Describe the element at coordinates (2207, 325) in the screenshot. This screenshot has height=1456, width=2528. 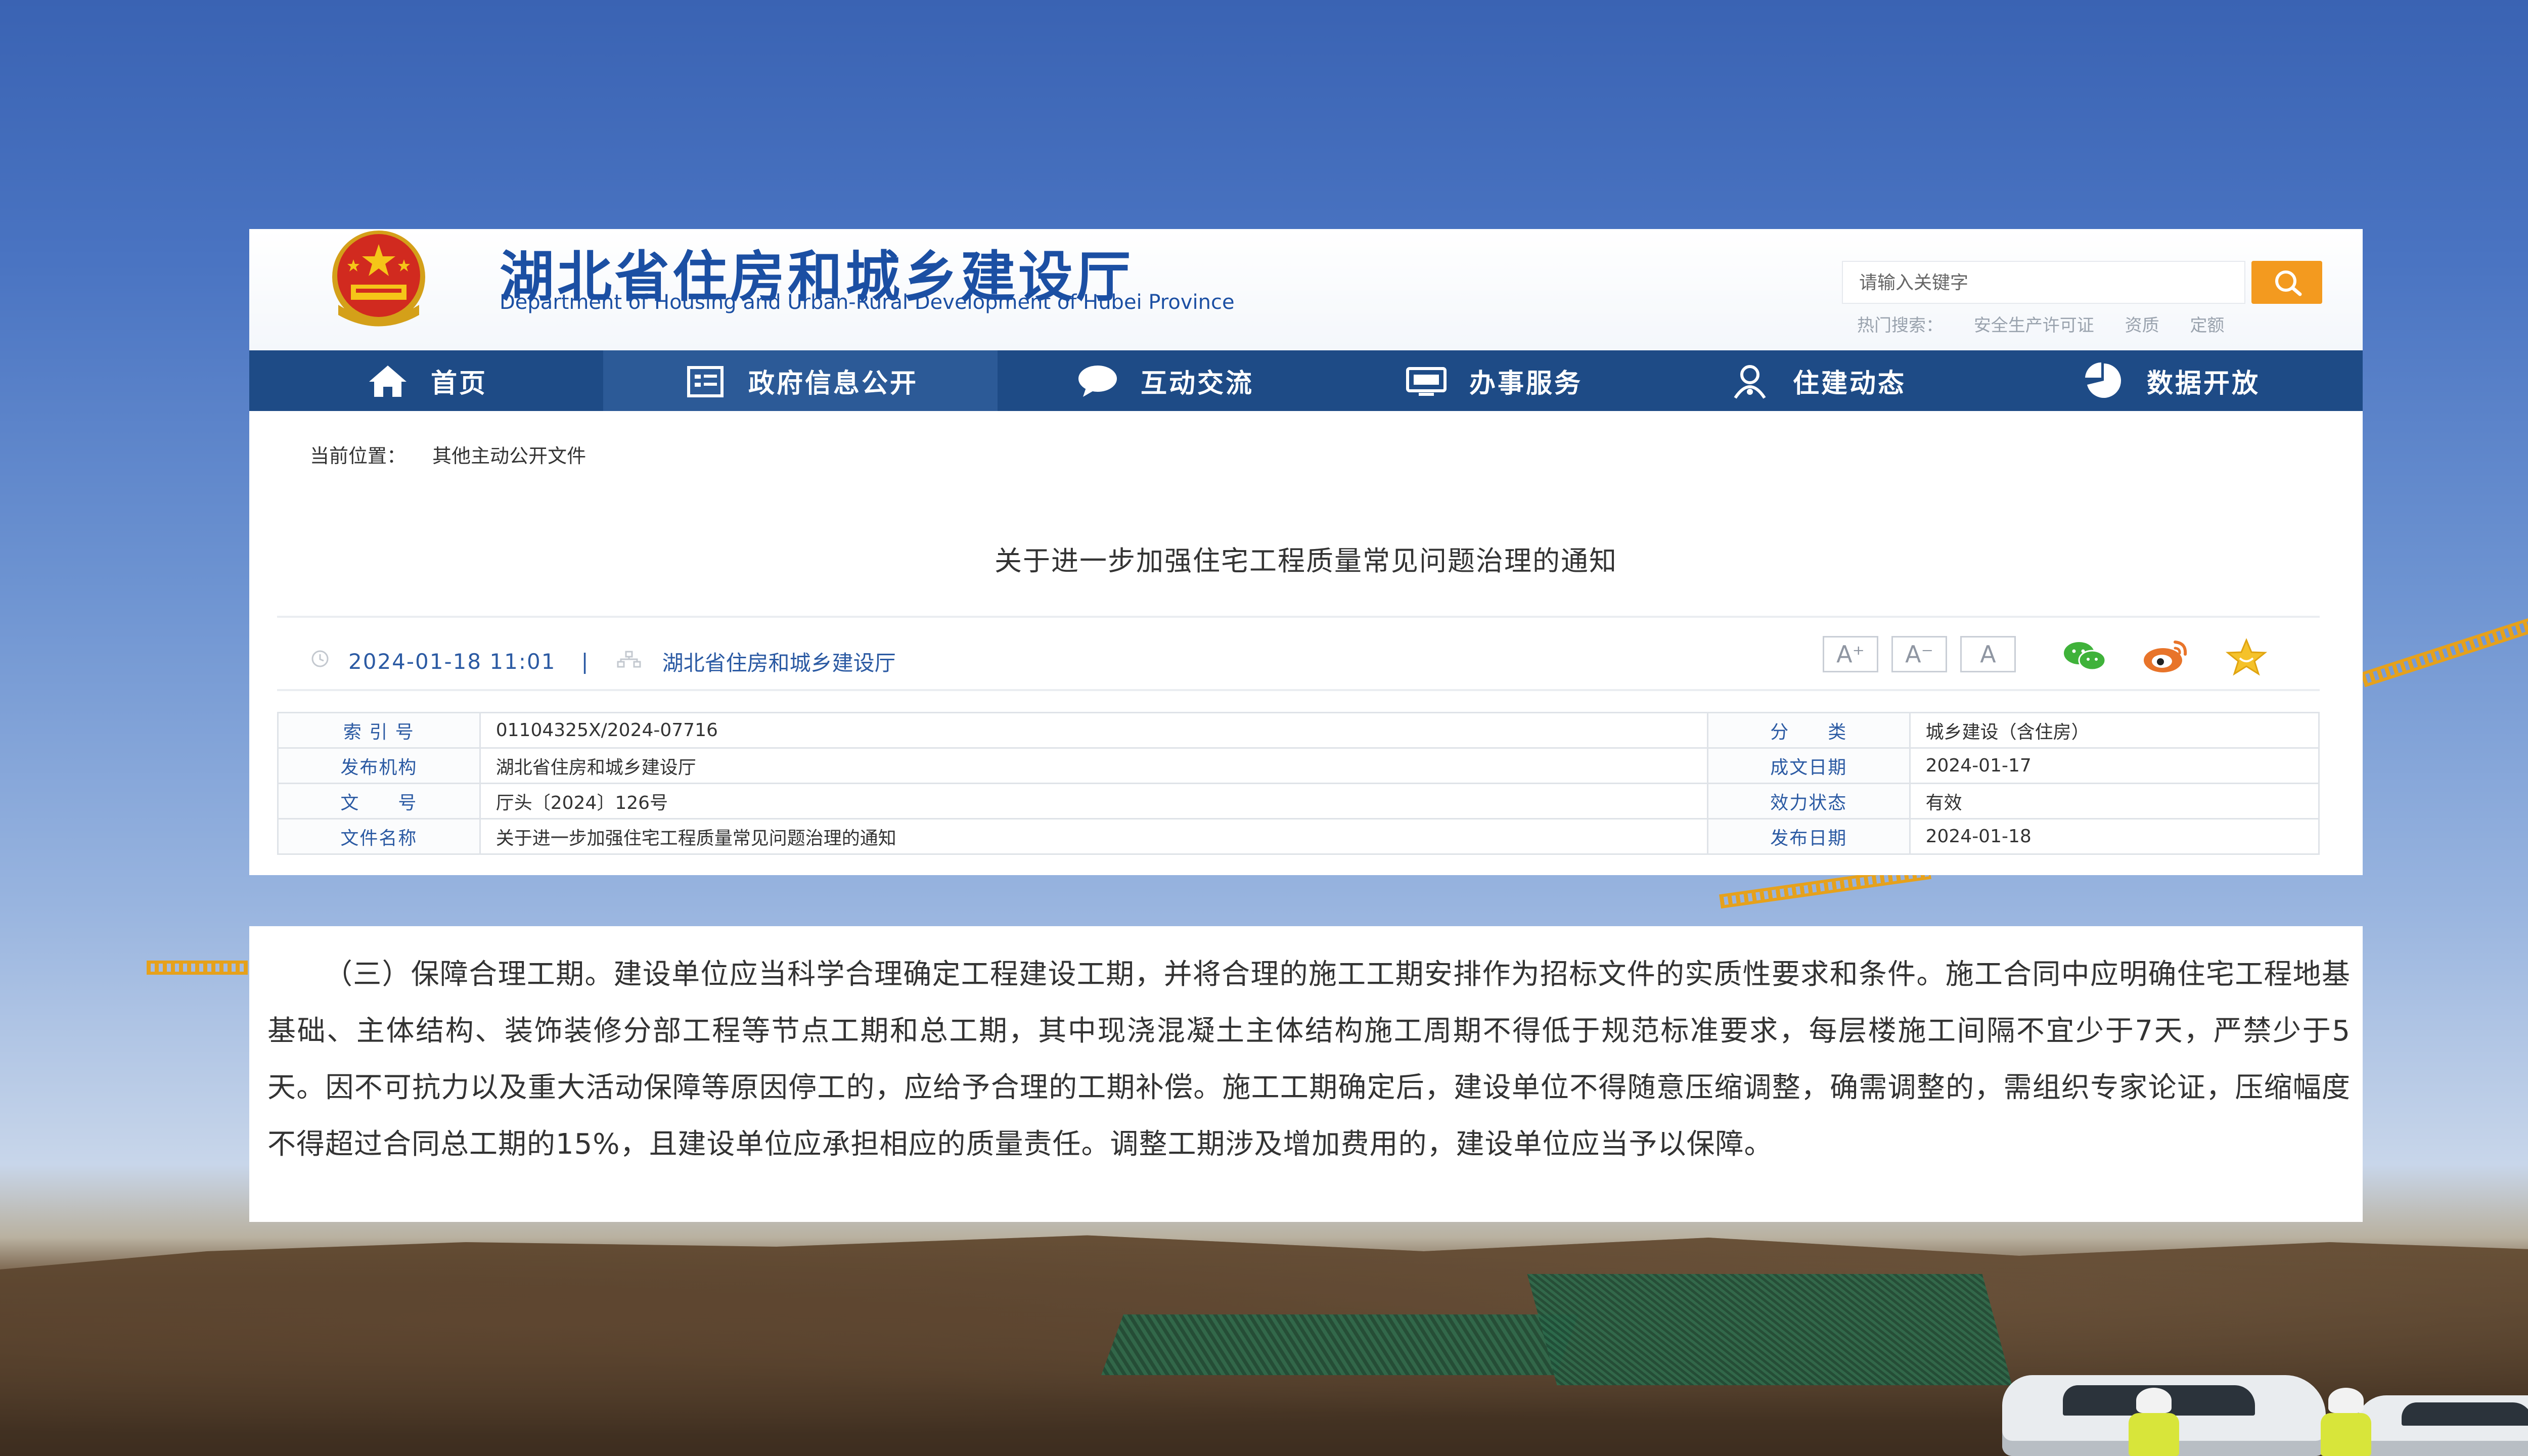
I see `hot-search-link: 定额` at that location.